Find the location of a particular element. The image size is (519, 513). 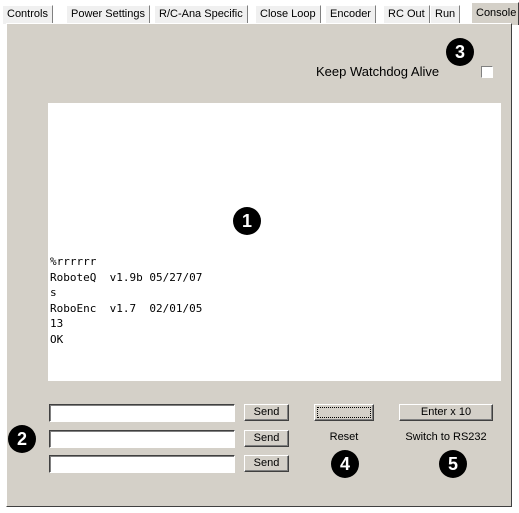

send-button-3: Send is located at coordinates (266, 463).